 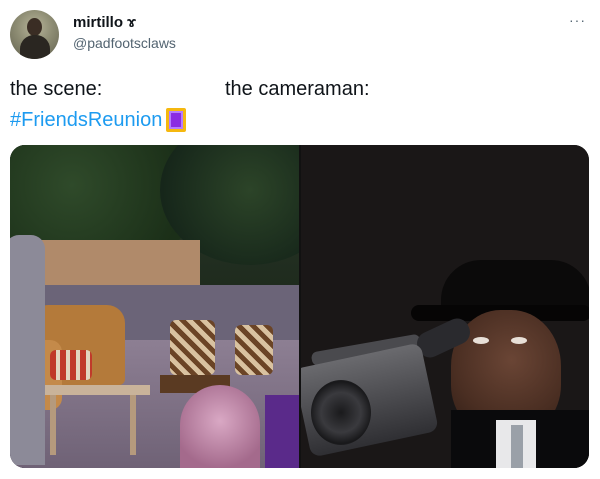 I want to click on hashtag-link: #FriendsReunion, so click(x=86, y=120).